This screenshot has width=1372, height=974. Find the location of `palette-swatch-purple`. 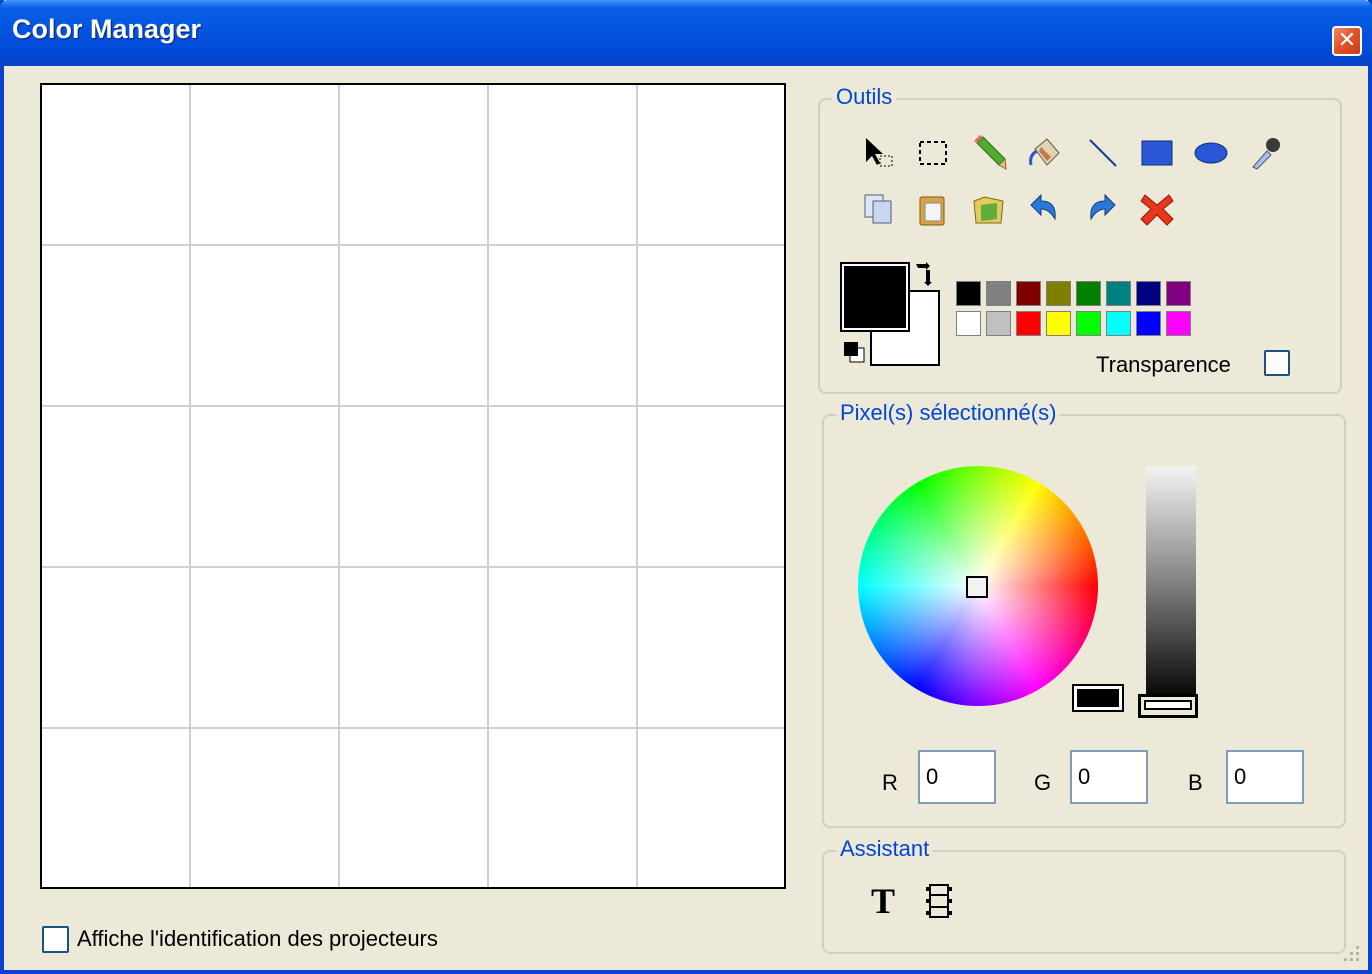

palette-swatch-purple is located at coordinates (1178, 293).